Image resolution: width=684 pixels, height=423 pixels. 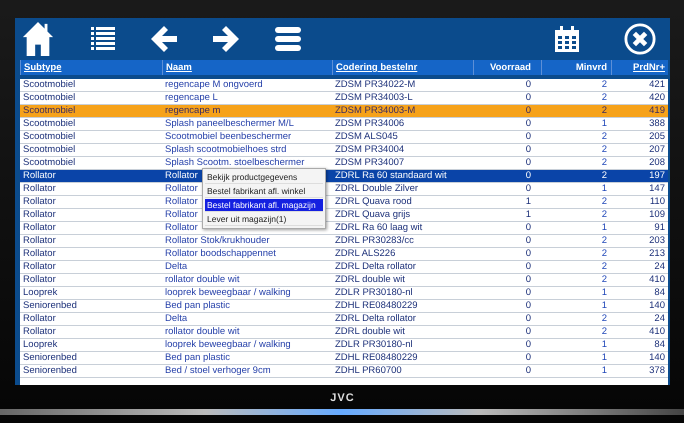 What do you see at coordinates (220, 253) in the screenshot?
I see `name-cell: Rollator boodschappennet` at bounding box center [220, 253].